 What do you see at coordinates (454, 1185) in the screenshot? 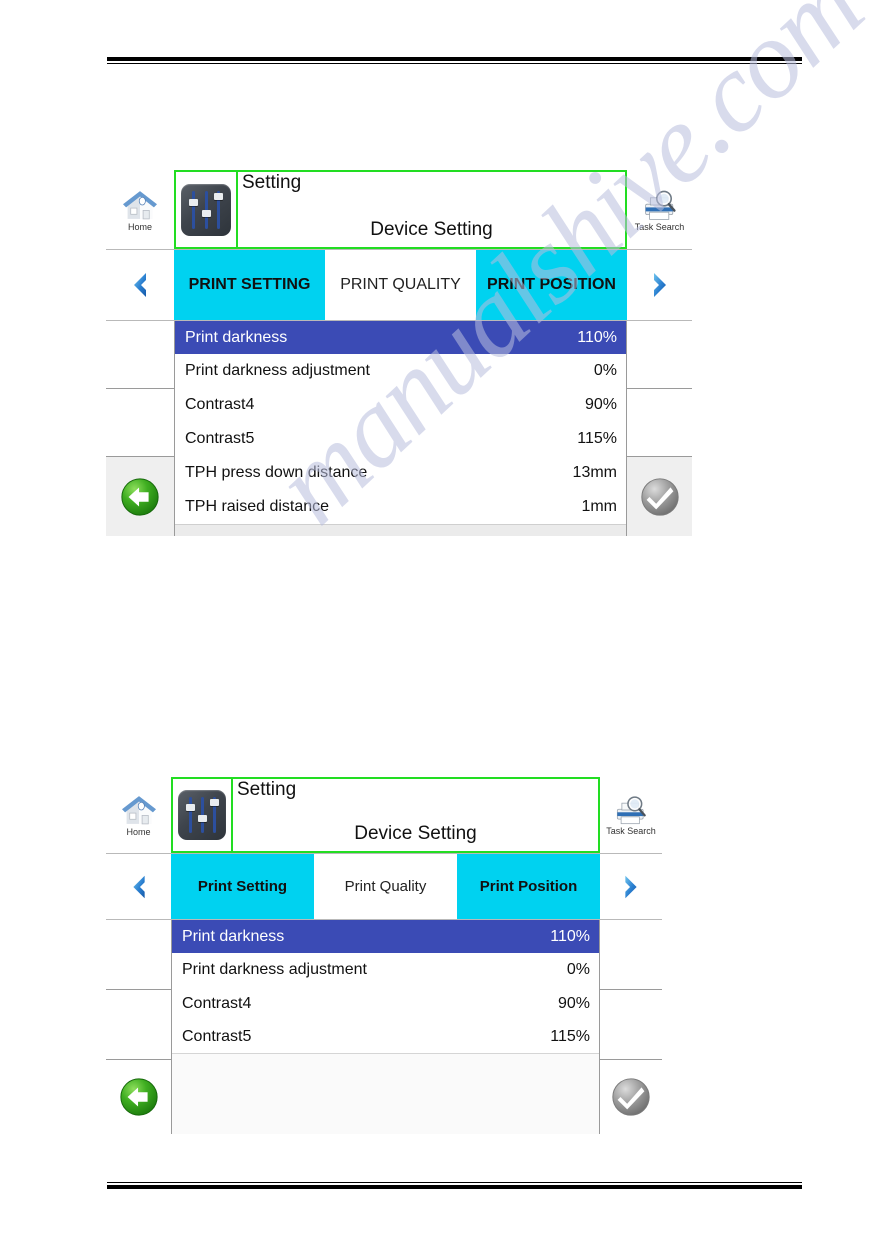
I see `page-footer-rule` at bounding box center [454, 1185].